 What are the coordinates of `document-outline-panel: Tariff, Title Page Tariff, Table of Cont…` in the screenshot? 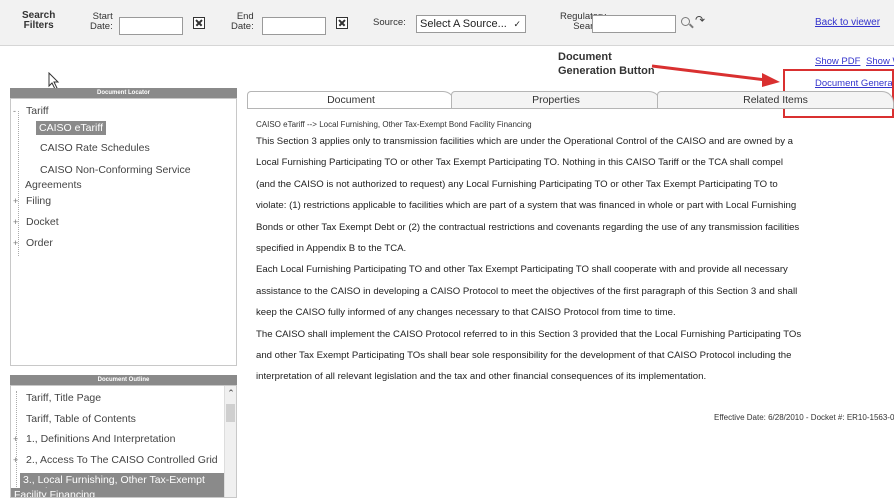 It's located at (123, 441).